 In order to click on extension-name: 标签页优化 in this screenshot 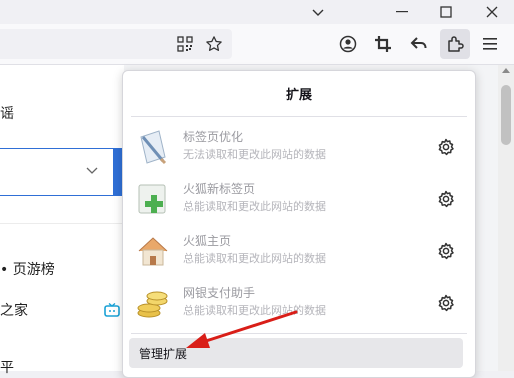, I will do `click(213, 137)`.